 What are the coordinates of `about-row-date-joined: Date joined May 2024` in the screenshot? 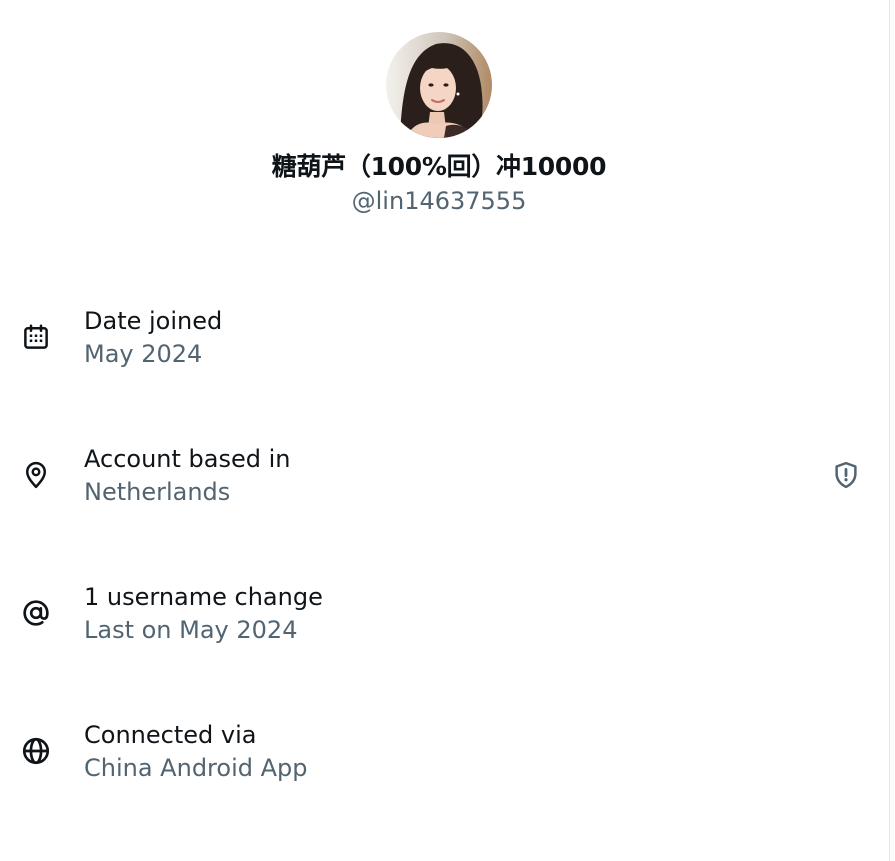 It's located at (439, 341).